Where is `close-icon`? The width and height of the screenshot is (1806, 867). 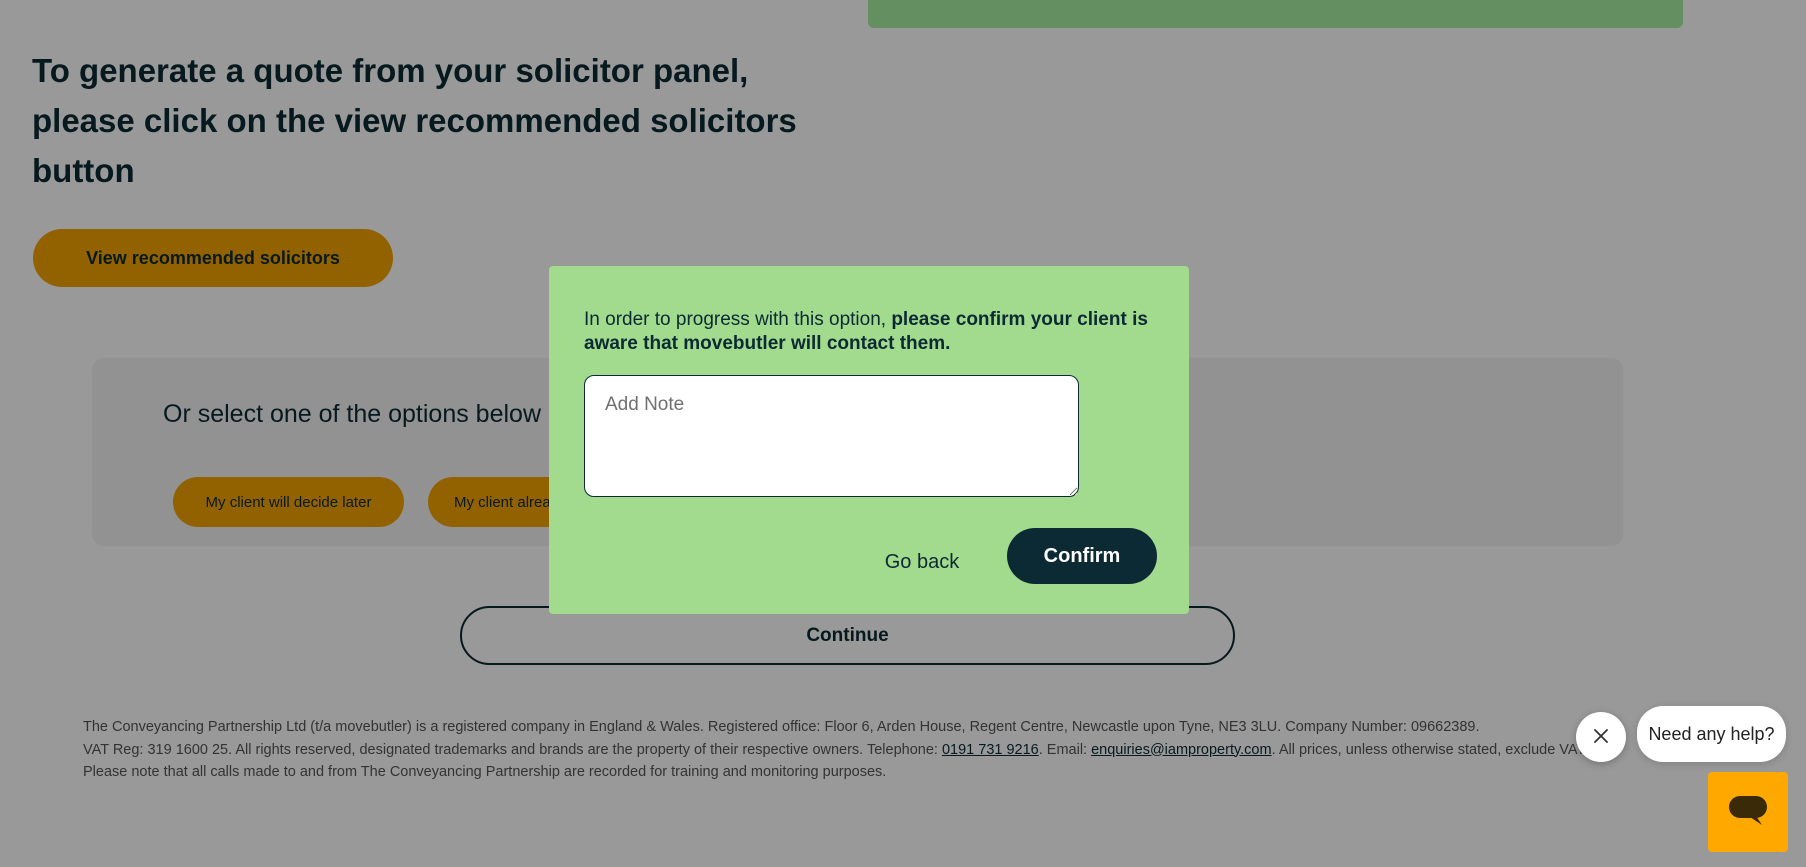
close-icon is located at coordinates (1601, 737).